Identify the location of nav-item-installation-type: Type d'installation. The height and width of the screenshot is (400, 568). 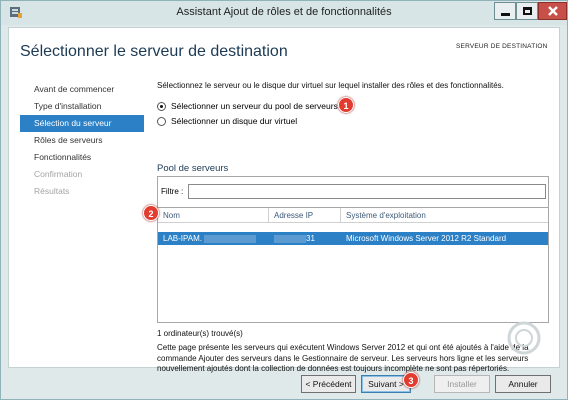
(82, 106).